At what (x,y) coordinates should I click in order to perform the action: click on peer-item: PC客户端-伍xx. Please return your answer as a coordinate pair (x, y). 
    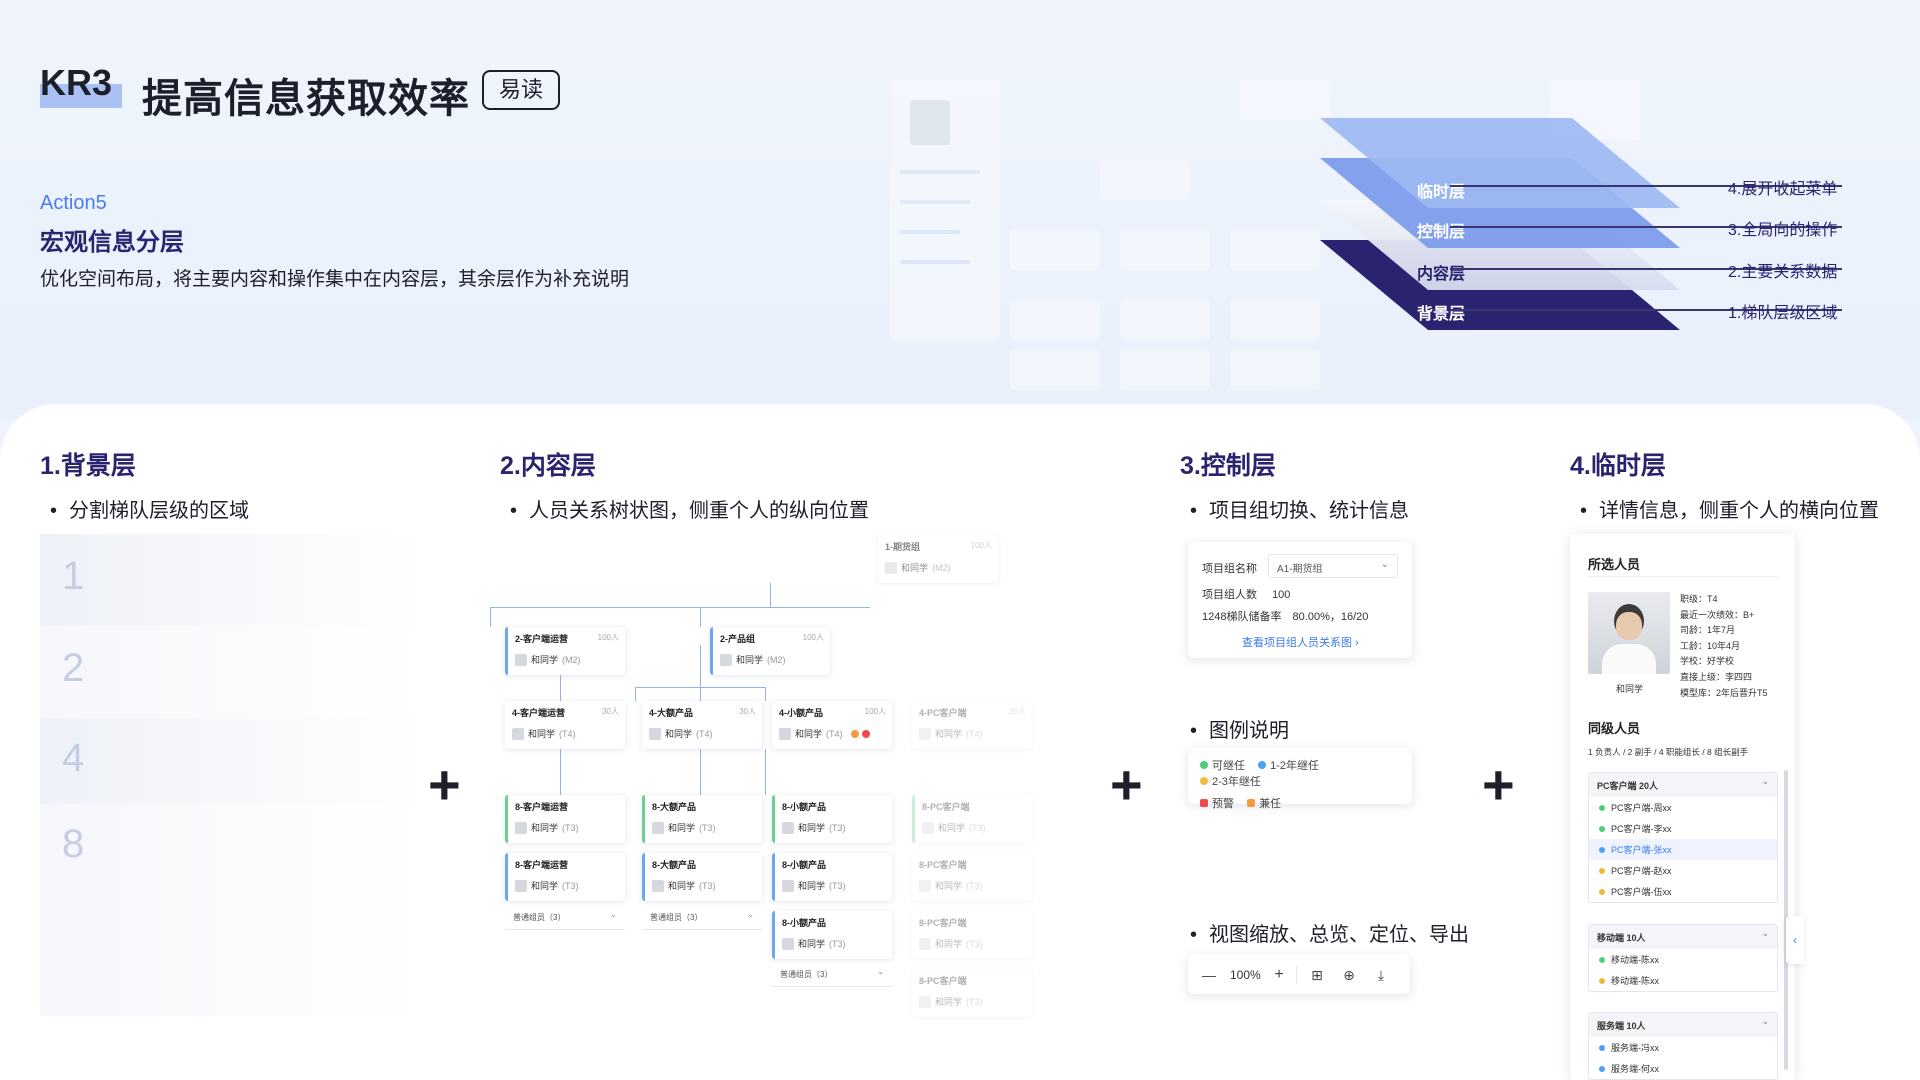
    Looking at the image, I should click on (1683, 891).